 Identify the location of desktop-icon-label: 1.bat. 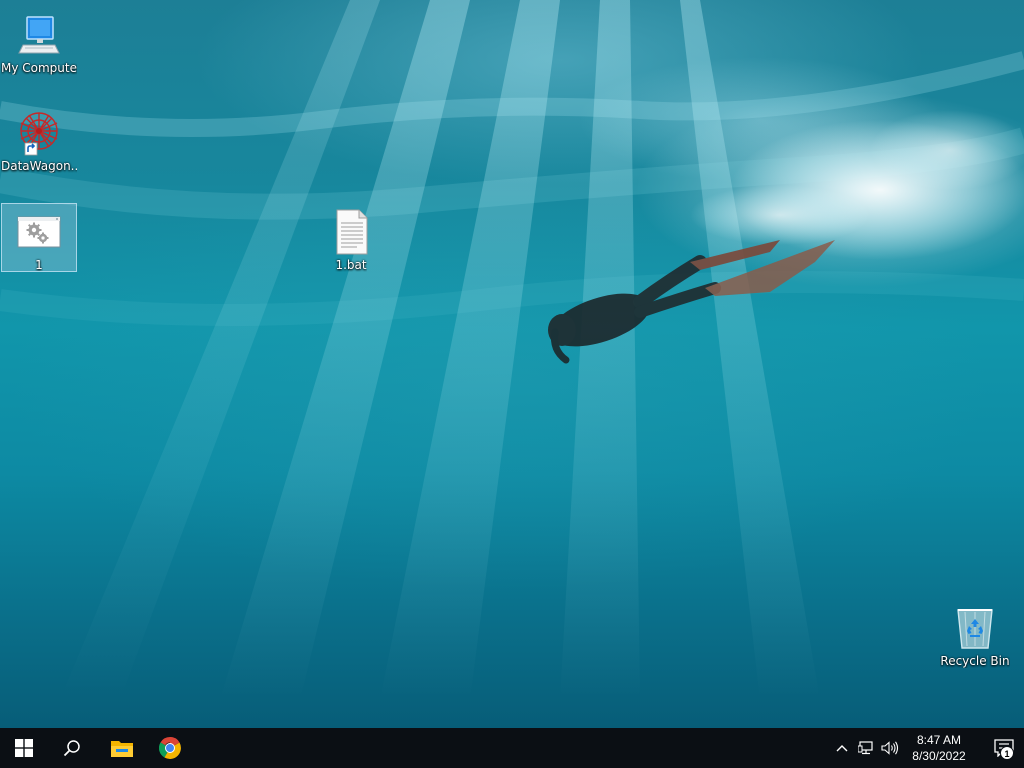
(351, 265).